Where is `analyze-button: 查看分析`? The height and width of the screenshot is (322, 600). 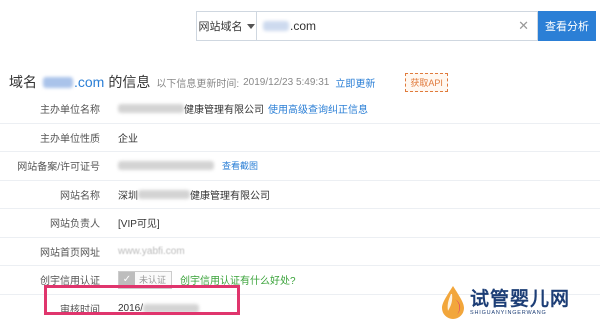 analyze-button: 查看分析 is located at coordinates (567, 26).